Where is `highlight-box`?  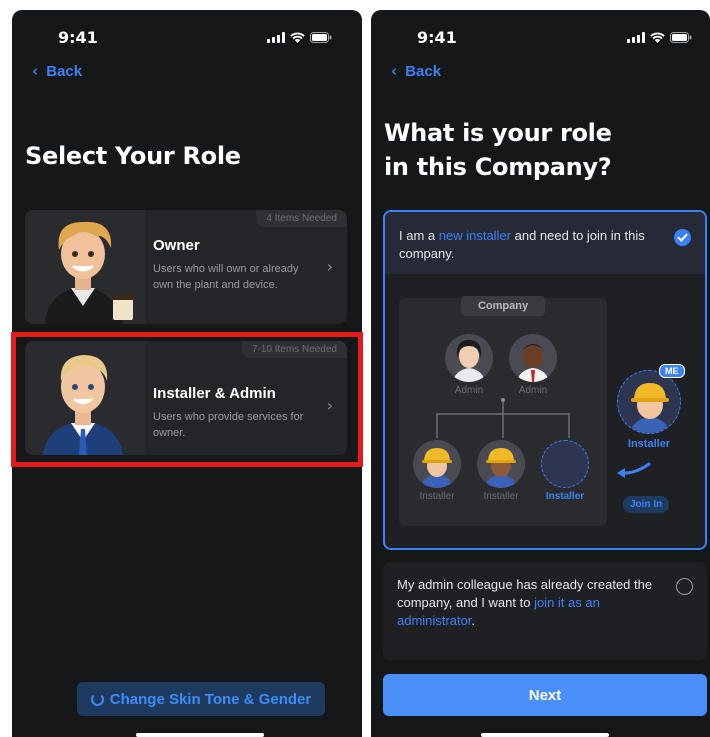 highlight-box is located at coordinates (187, 399).